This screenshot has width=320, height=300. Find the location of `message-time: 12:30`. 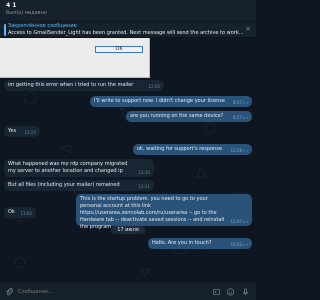

message-time: 12:30 is located at coordinates (144, 172).